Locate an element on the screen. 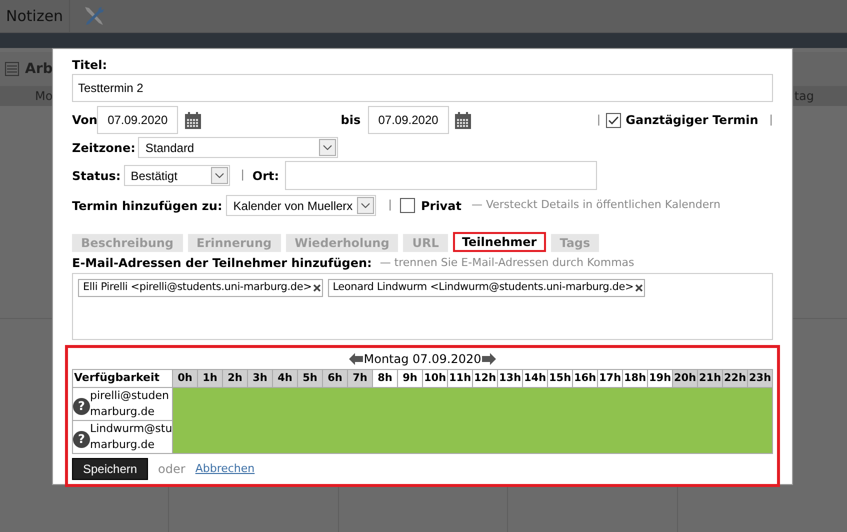  hour-header: 8h is located at coordinates (385, 379).